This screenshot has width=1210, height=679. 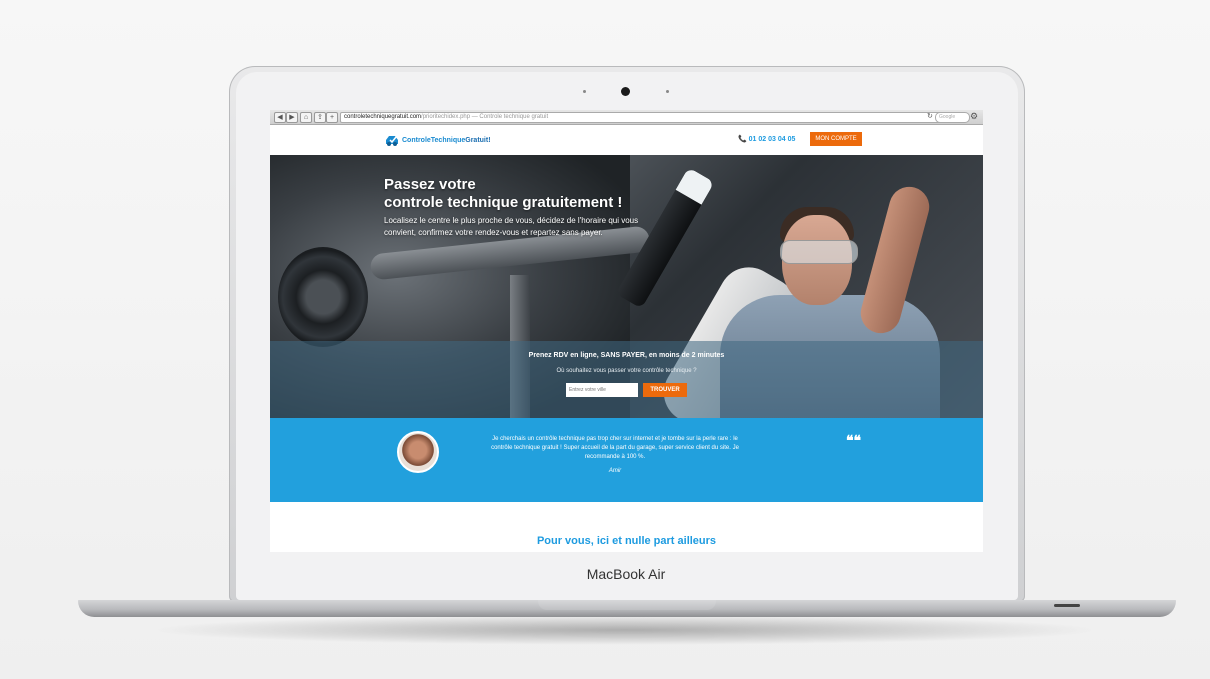 I want to click on hero-title-line2: controle technique gratuitement !, so click(x=503, y=202).